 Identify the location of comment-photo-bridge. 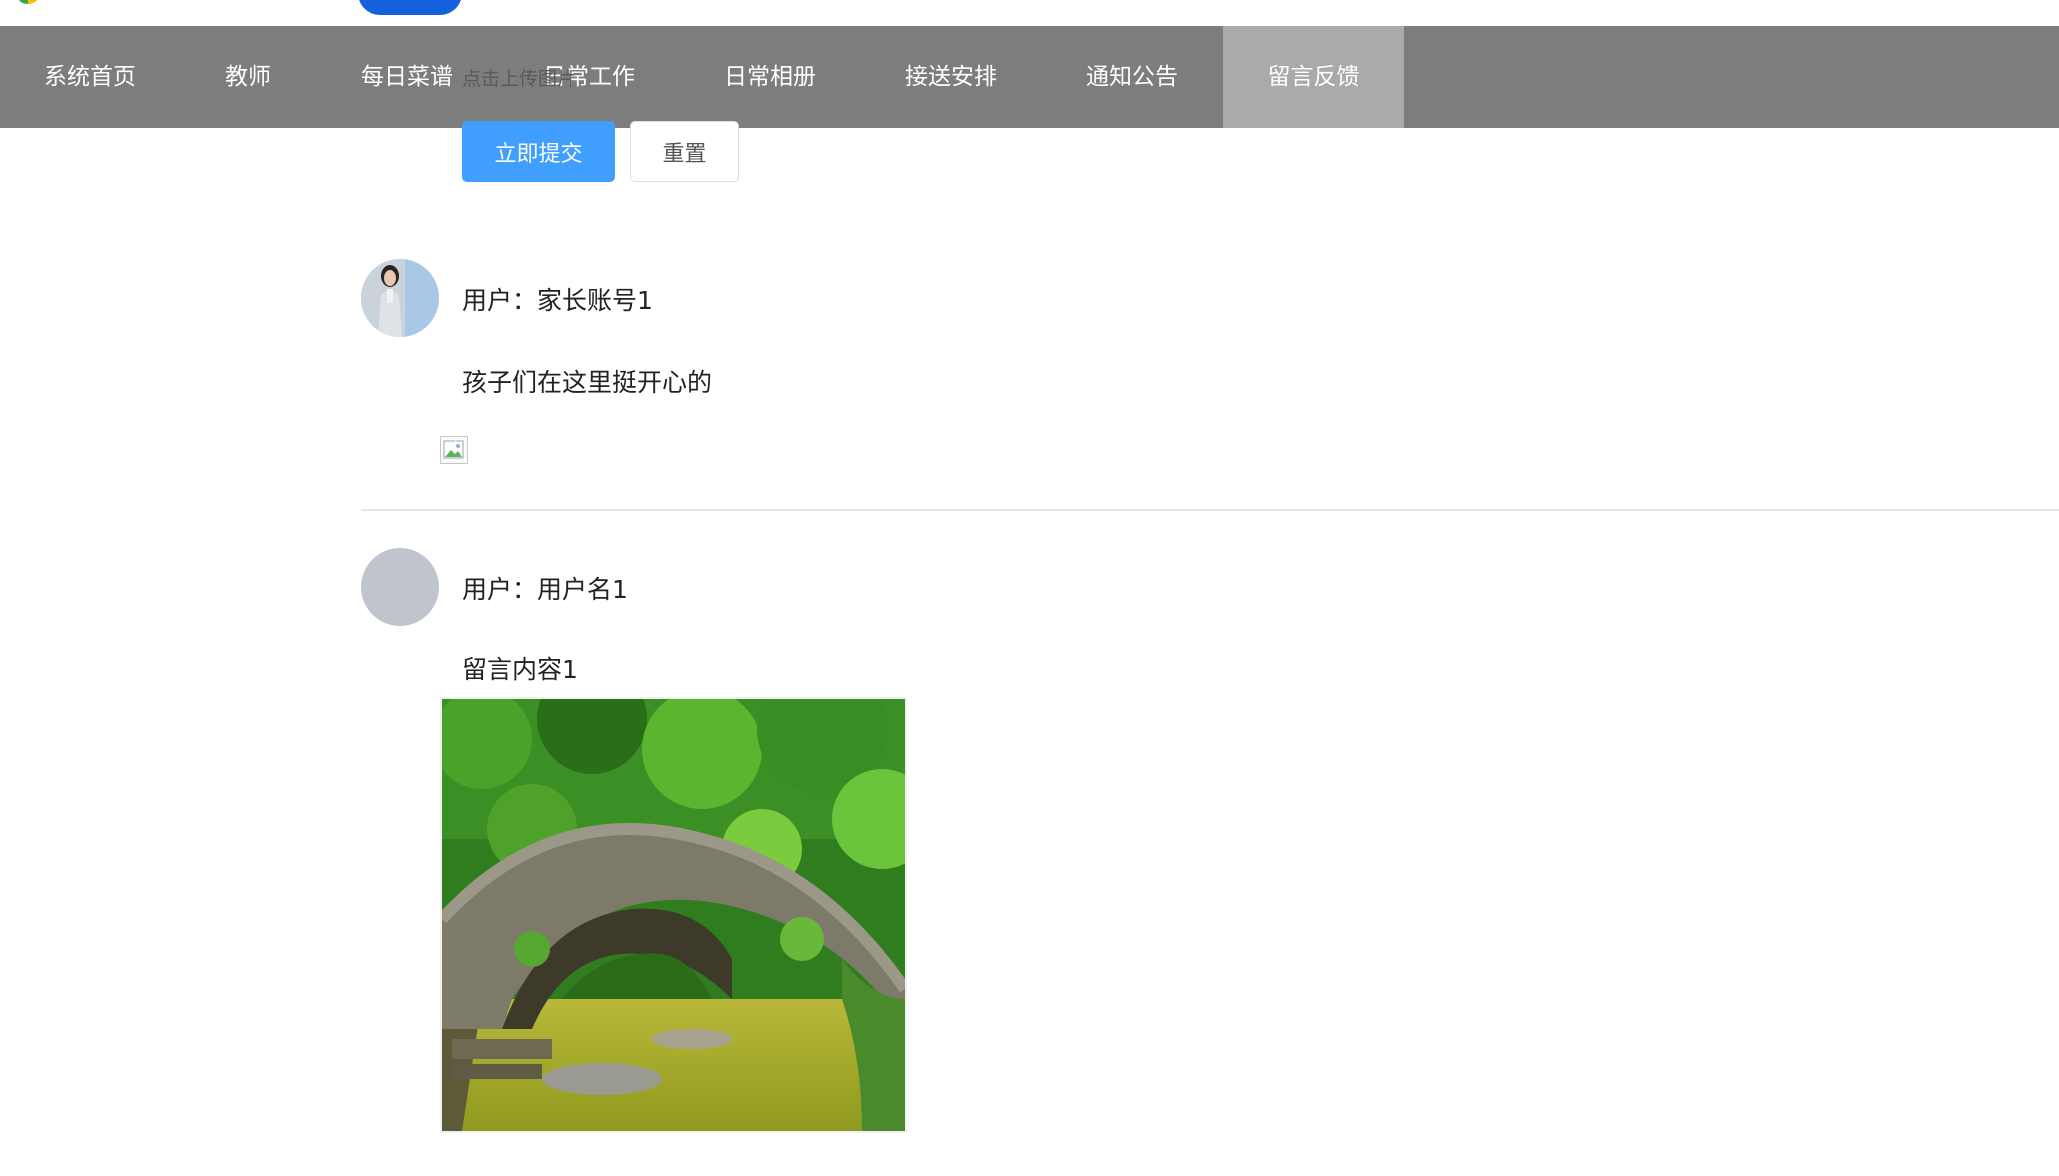
(673, 915).